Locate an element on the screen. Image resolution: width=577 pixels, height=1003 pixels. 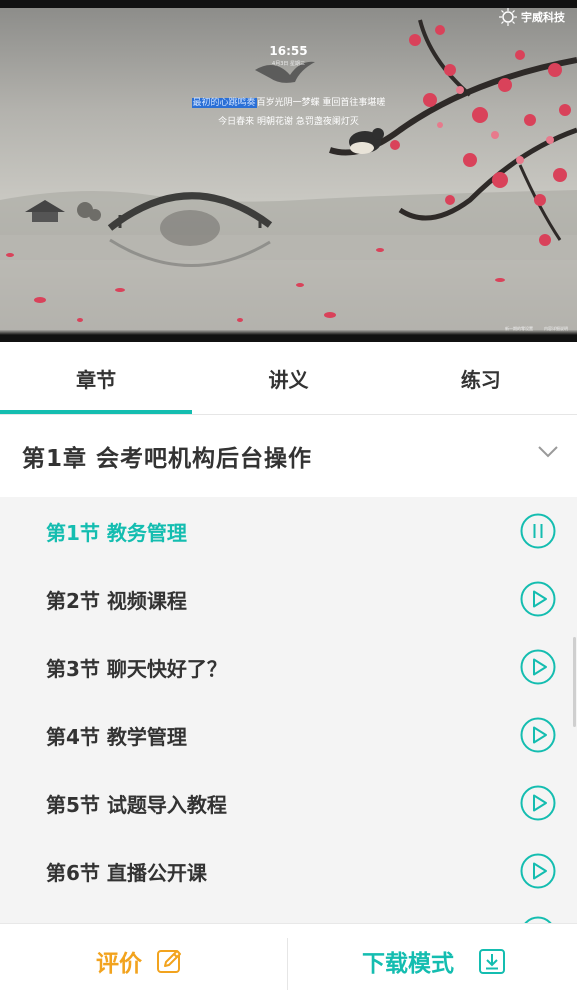
rate-label: 评价 is located at coordinates (119, 964).